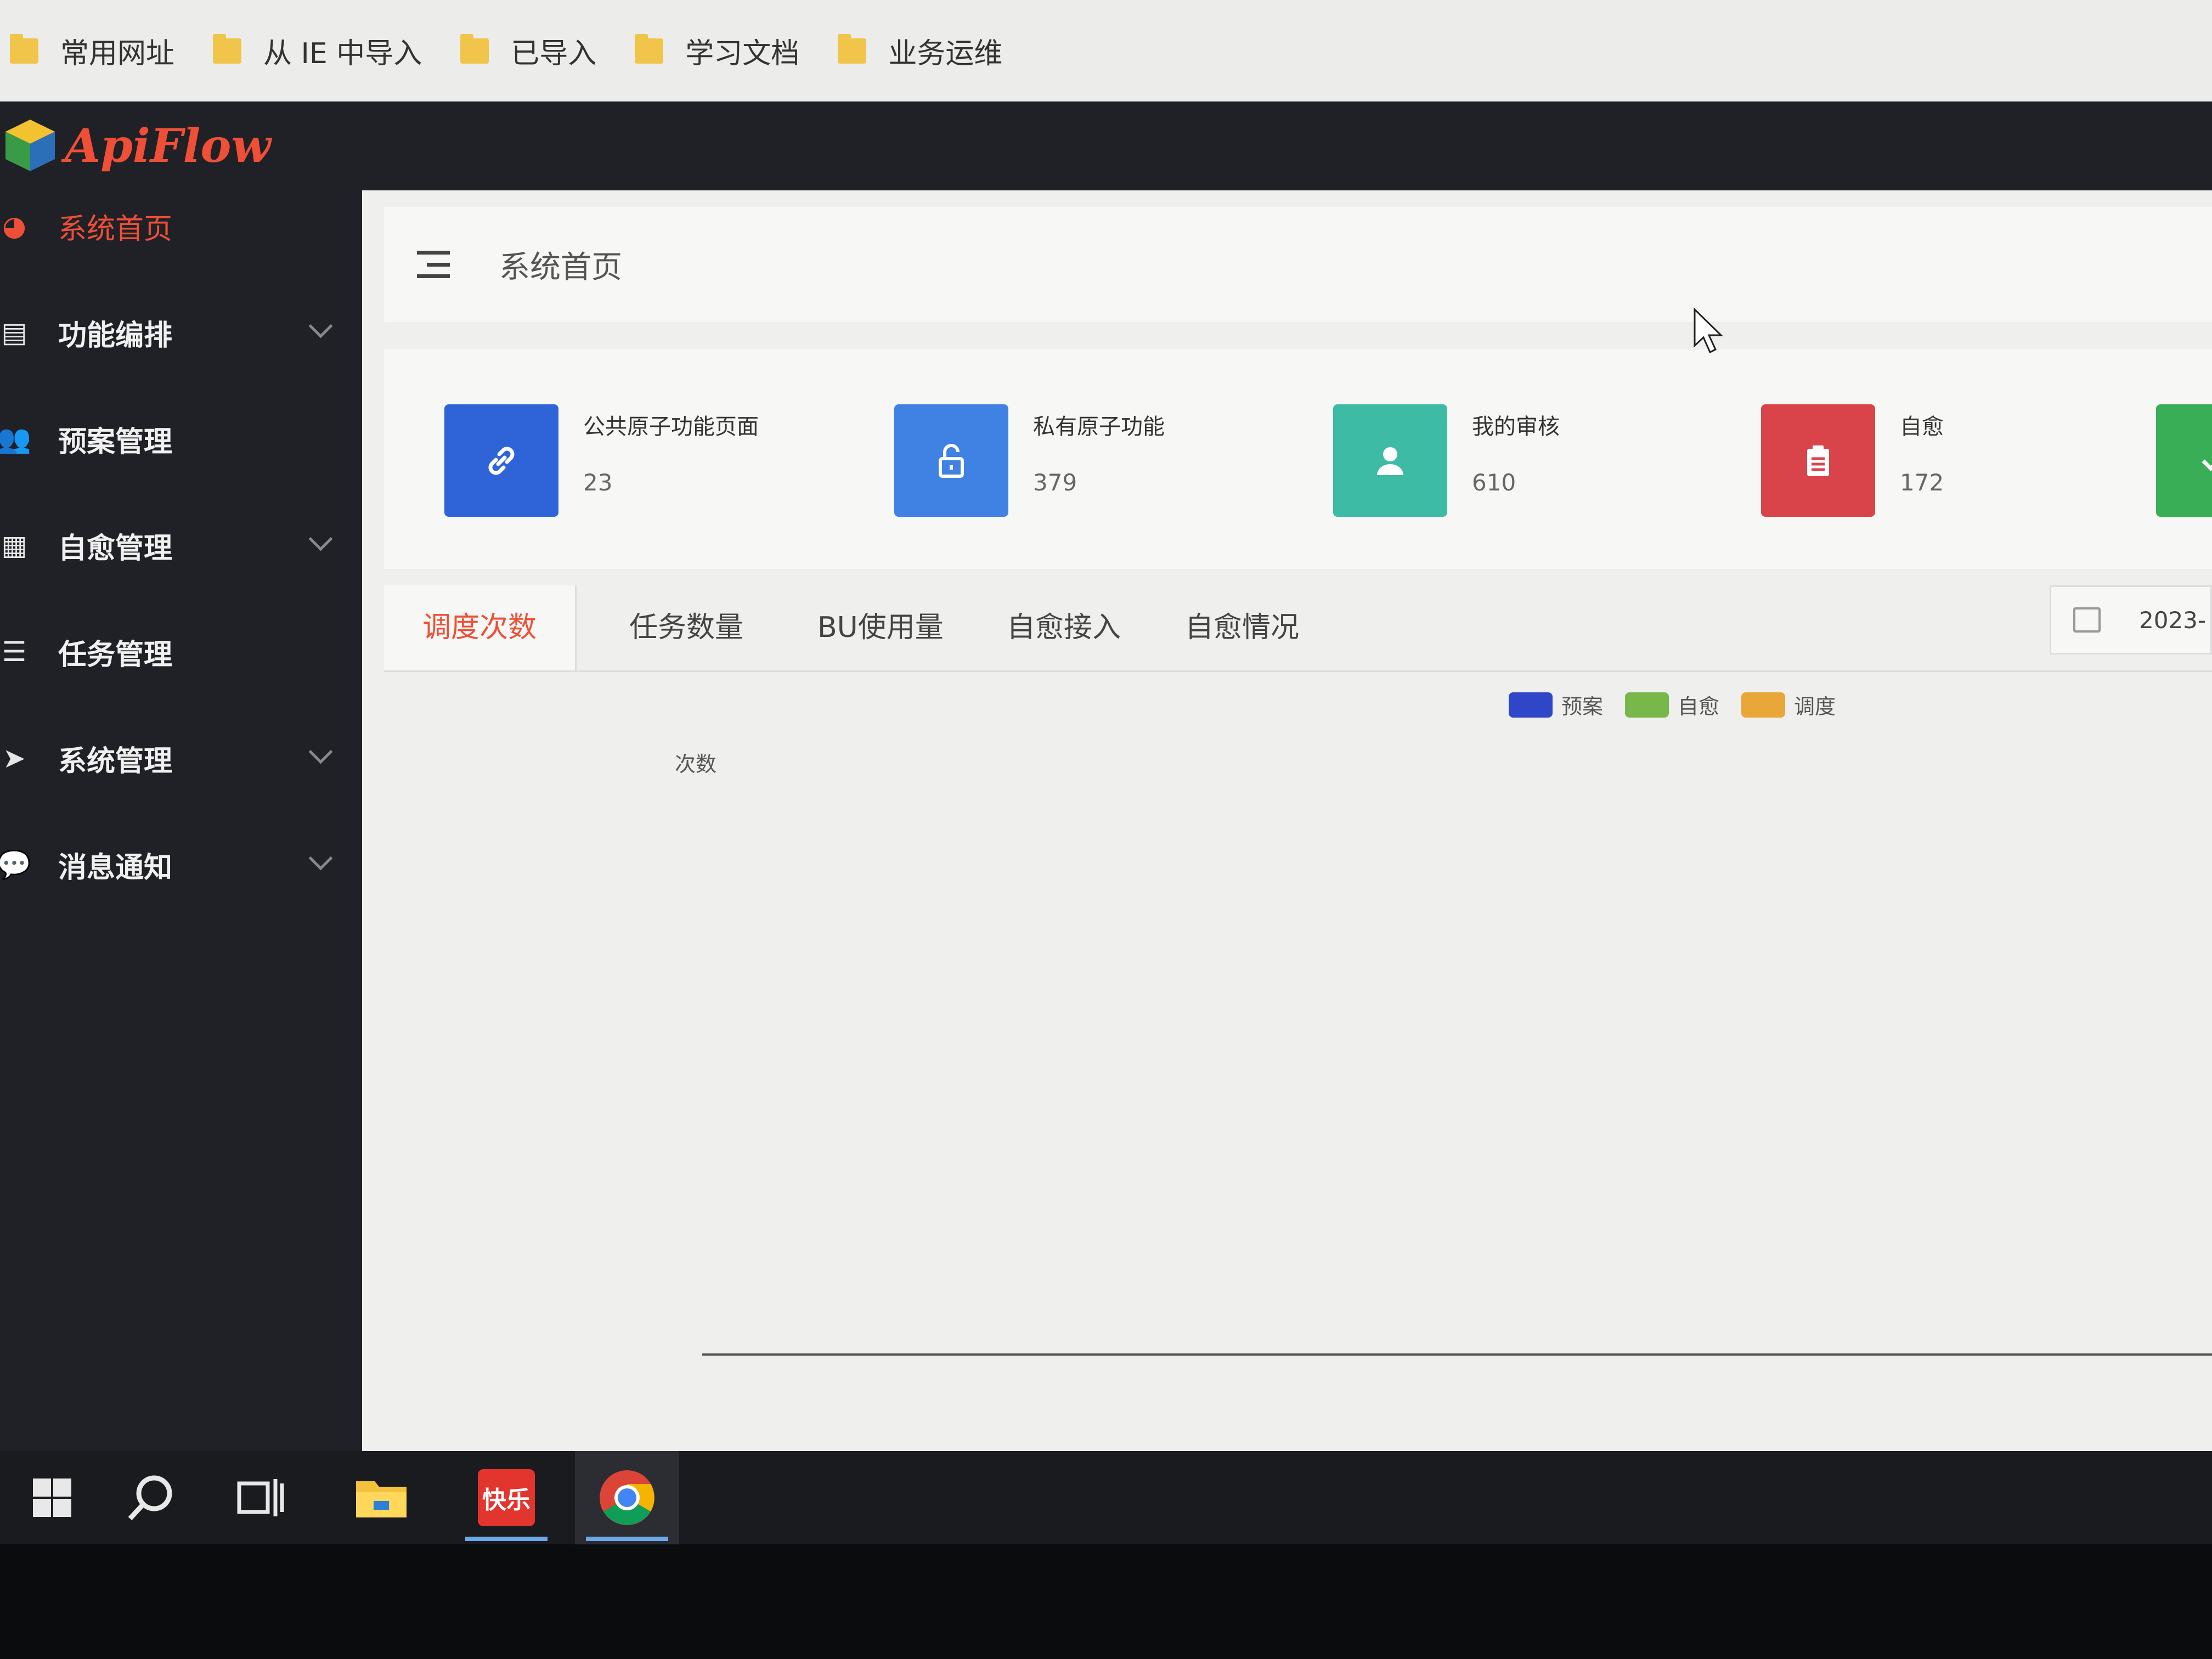 Image resolution: width=2212 pixels, height=1659 pixels. I want to click on stat-card-partial, so click(2184, 460).